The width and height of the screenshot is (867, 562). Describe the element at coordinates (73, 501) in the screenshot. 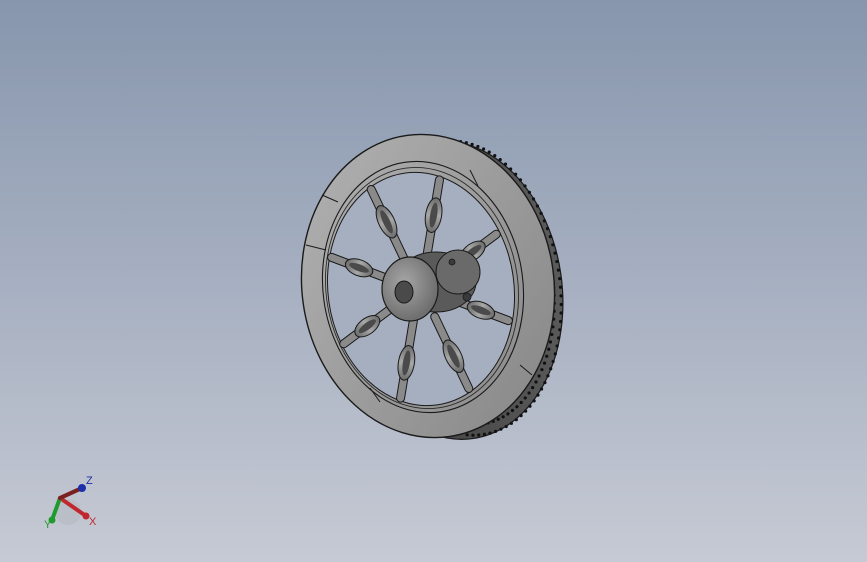

I see `orientation-triad: Z X Y` at that location.